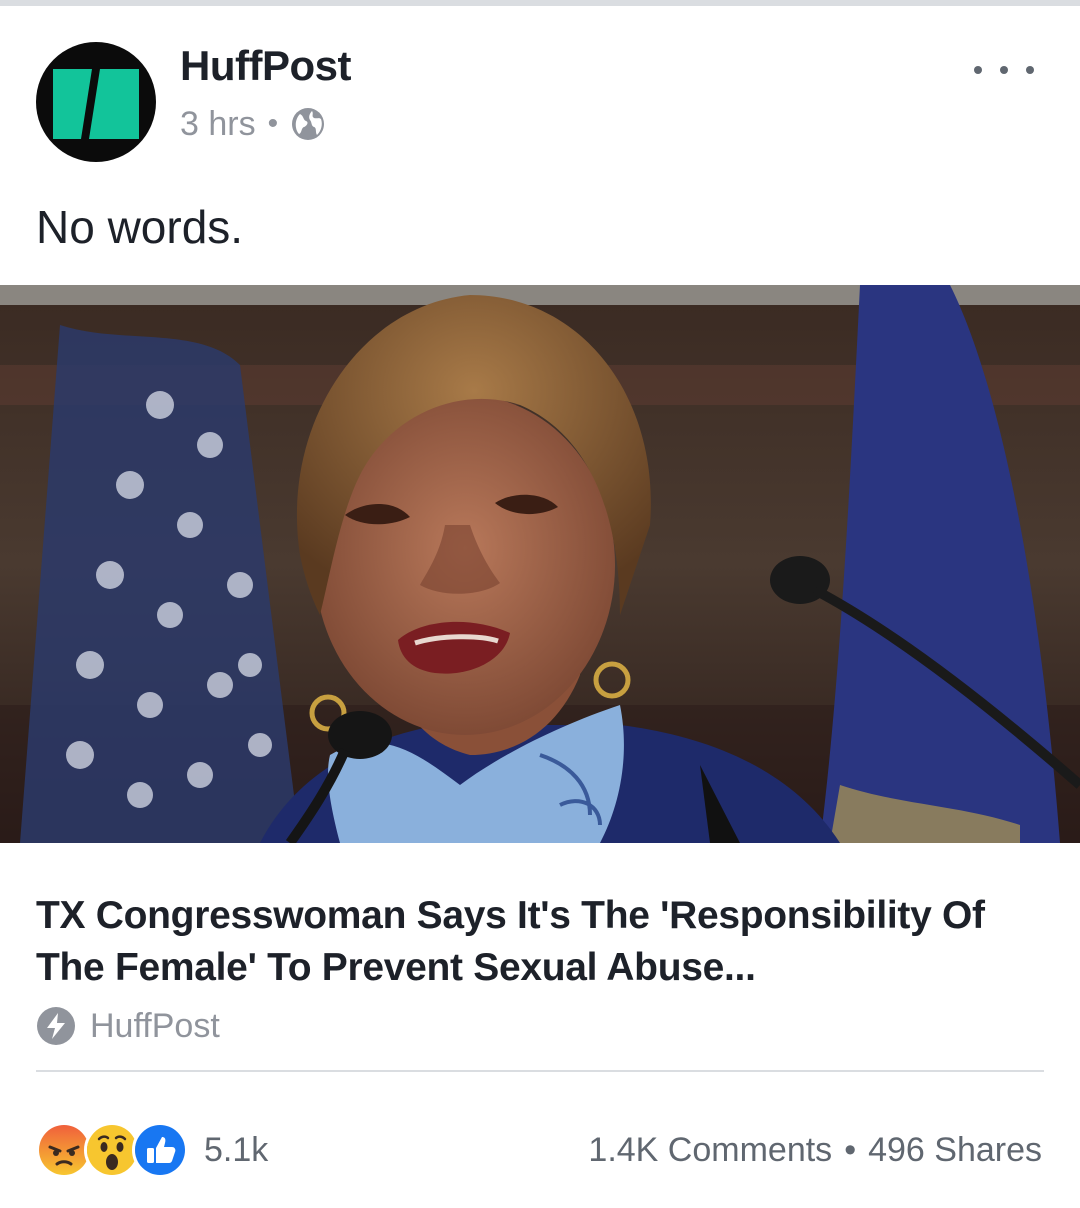 The height and width of the screenshot is (1208, 1080). Describe the element at coordinates (155, 1025) in the screenshot. I see `source-name: HuffPost` at that location.